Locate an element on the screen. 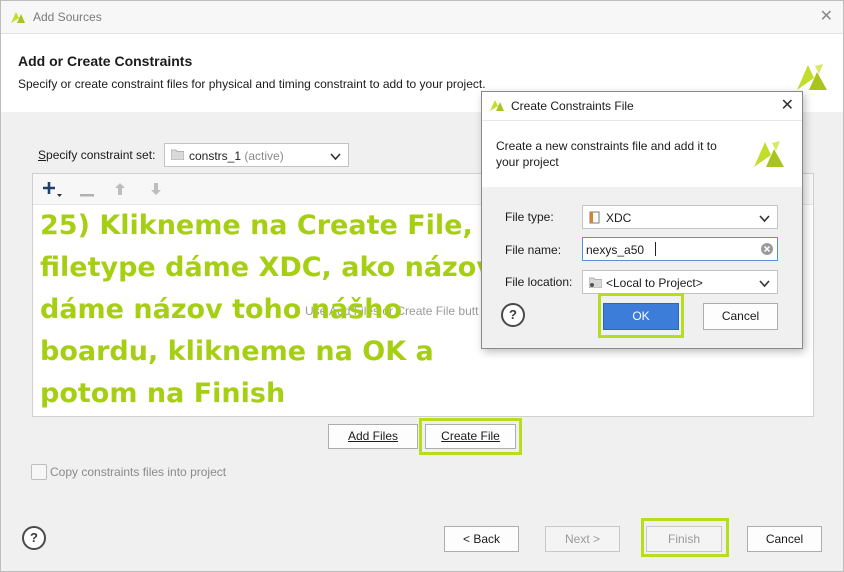 The height and width of the screenshot is (572, 844). arrow-up-icon is located at coordinates (120, 190).